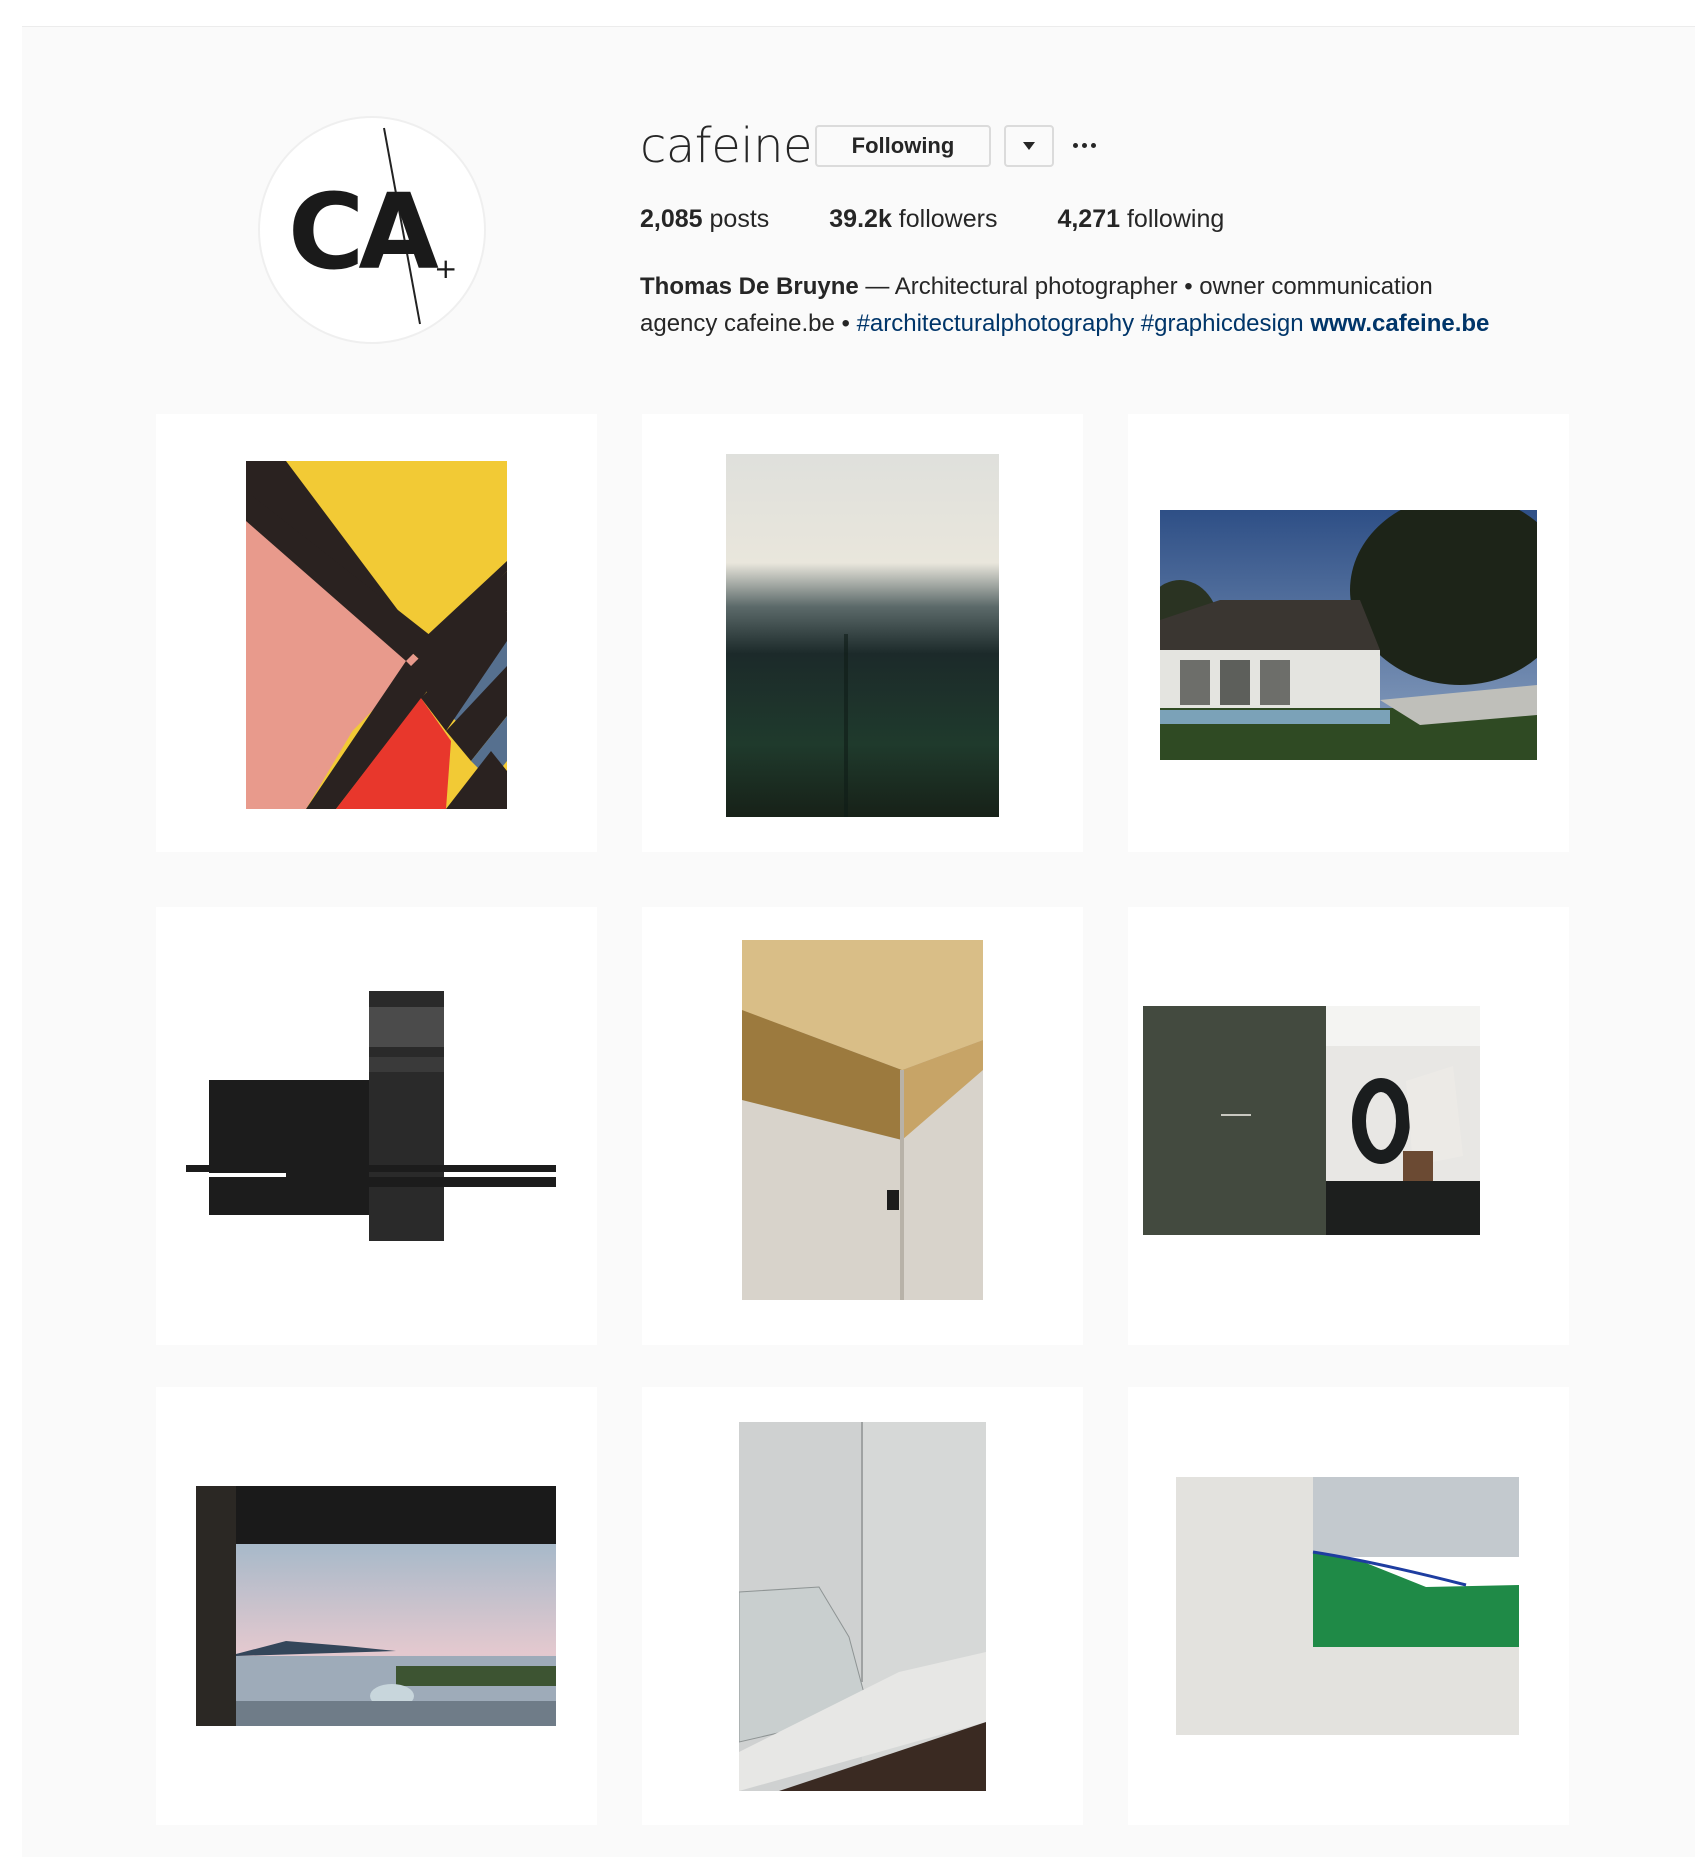 Image resolution: width=1695 pixels, height=1857 pixels. What do you see at coordinates (903, 146) in the screenshot?
I see `following-button: Following` at bounding box center [903, 146].